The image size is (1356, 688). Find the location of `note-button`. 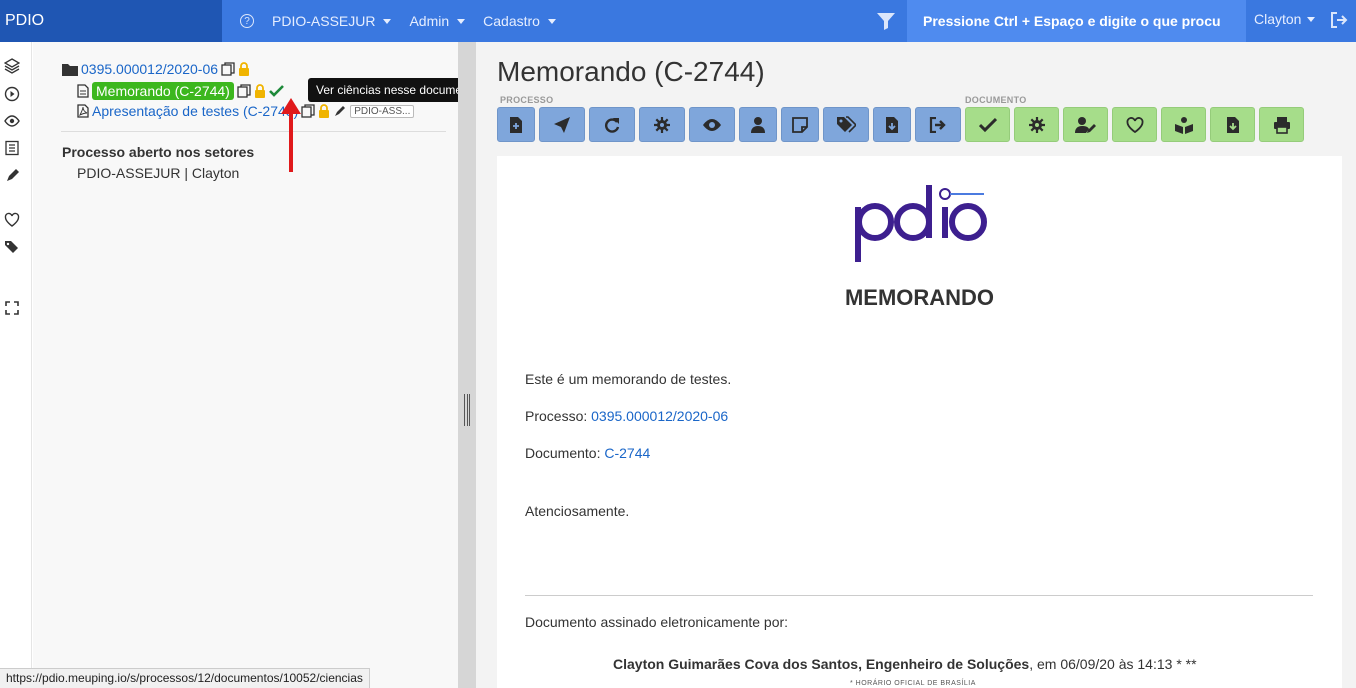

note-button is located at coordinates (800, 124).